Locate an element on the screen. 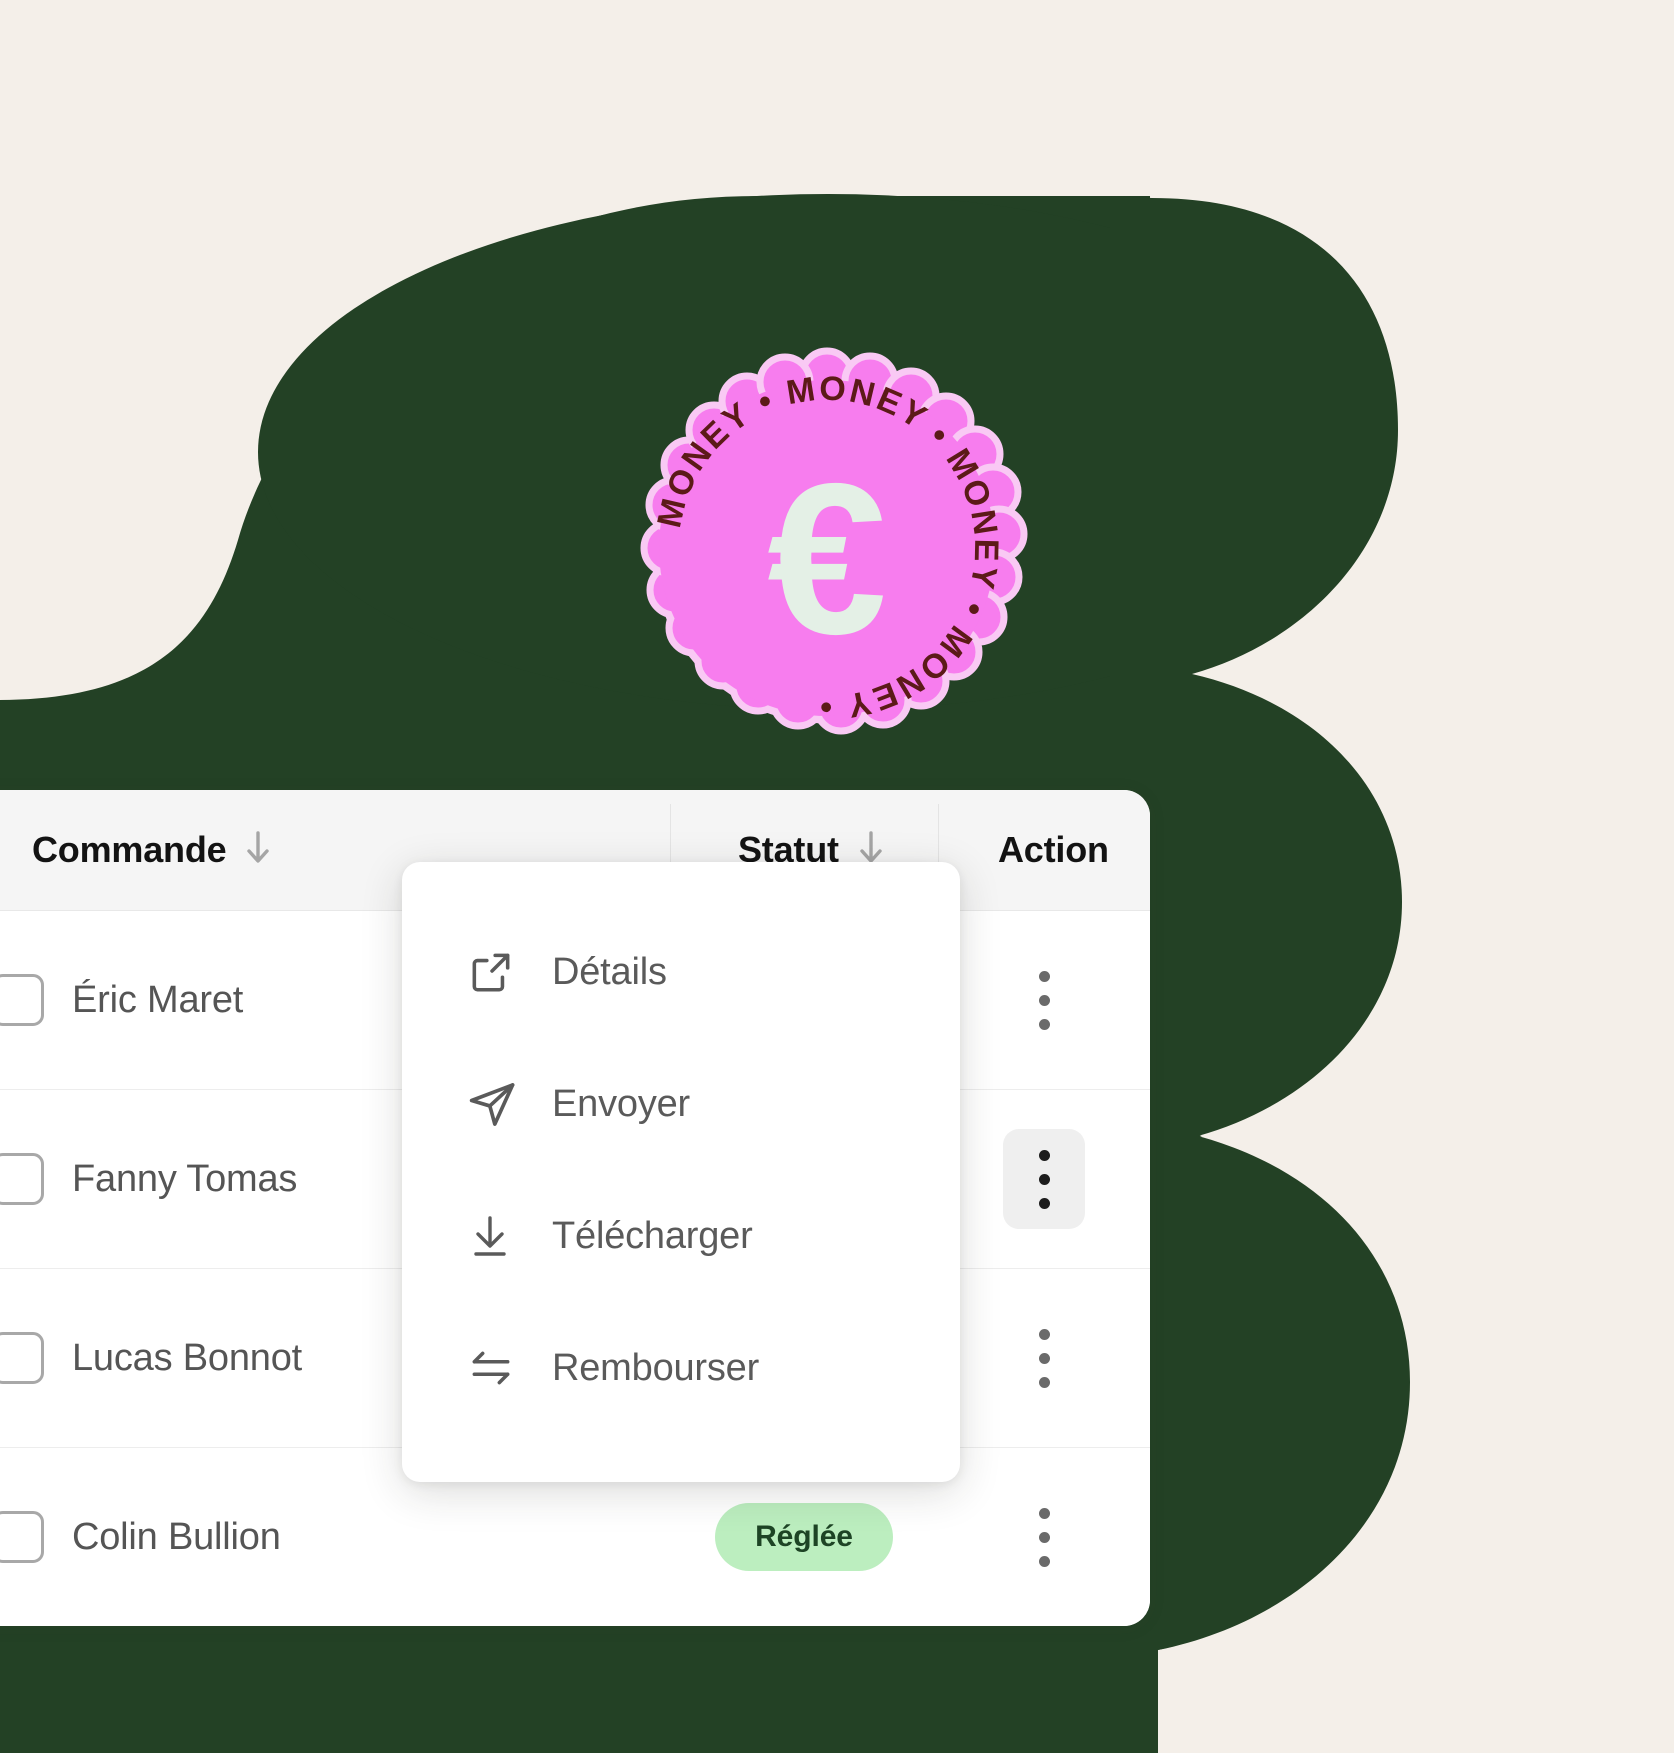 The width and height of the screenshot is (1674, 1753). menu-item-details: Détails is located at coordinates (681, 972).